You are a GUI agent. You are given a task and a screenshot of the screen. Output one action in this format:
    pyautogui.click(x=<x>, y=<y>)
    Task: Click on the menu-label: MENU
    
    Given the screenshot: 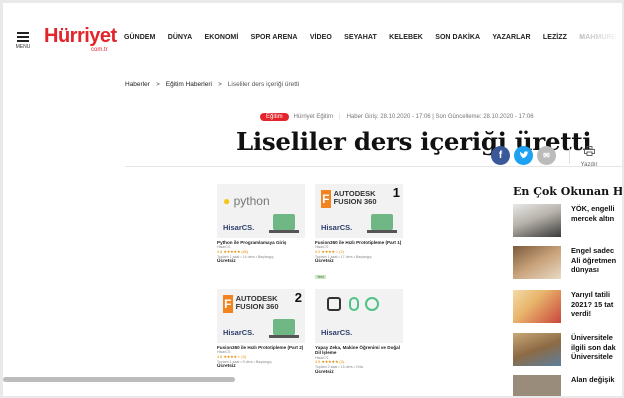 What is the action you would take?
    pyautogui.click(x=23, y=47)
    